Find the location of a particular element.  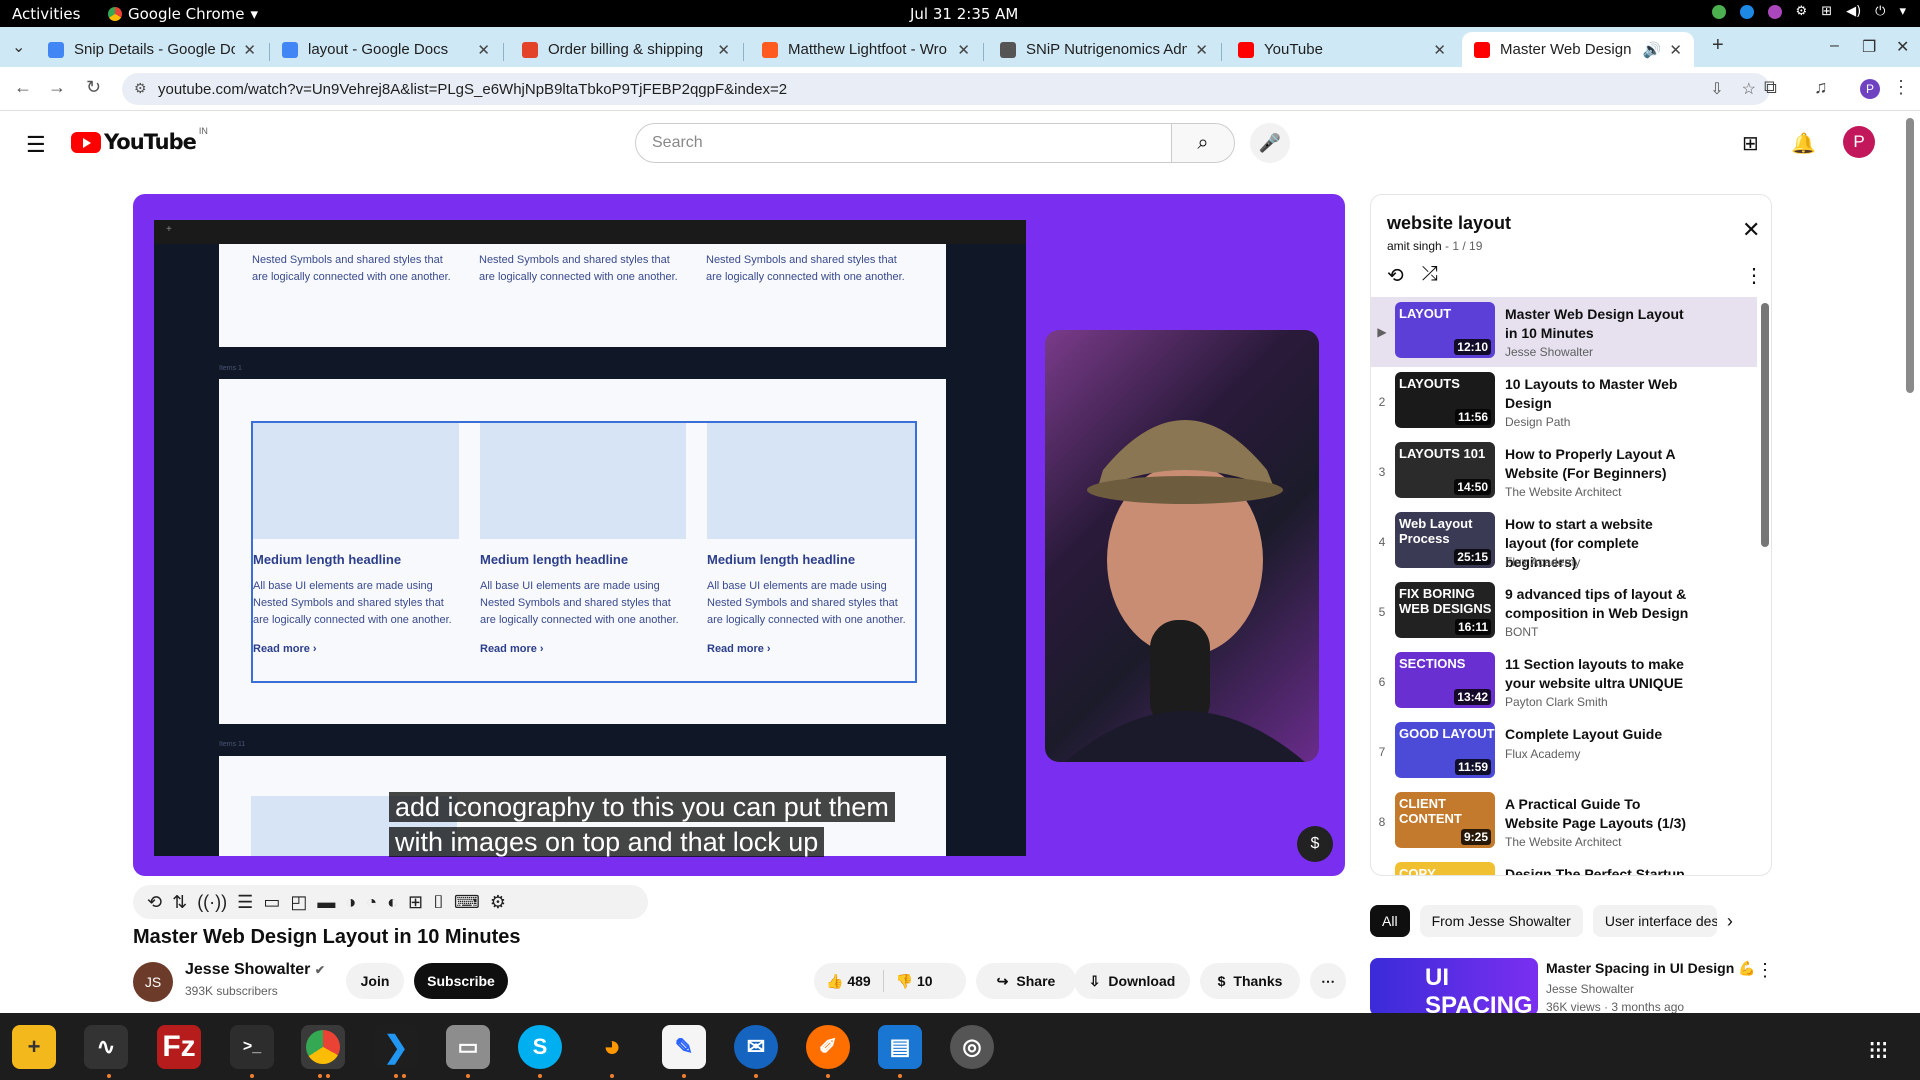

app-menu: Google Chrome ▾ is located at coordinates (183, 14).